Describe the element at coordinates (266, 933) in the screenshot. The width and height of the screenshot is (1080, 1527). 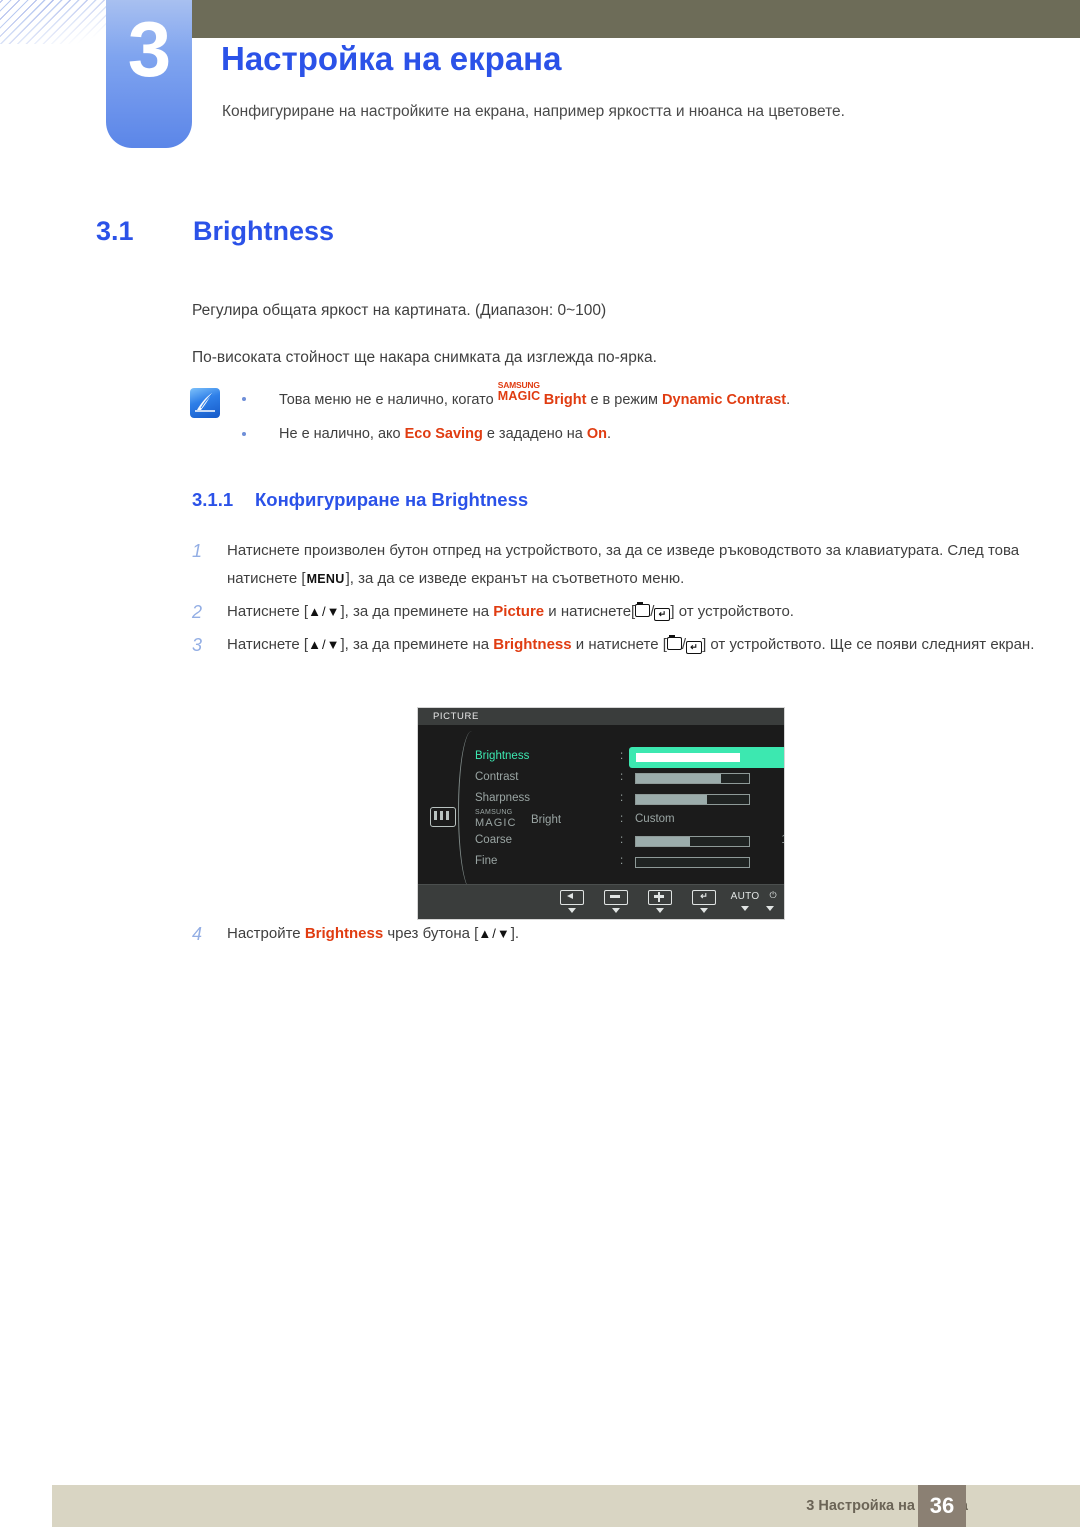
I see `step-text: Настройте` at that location.